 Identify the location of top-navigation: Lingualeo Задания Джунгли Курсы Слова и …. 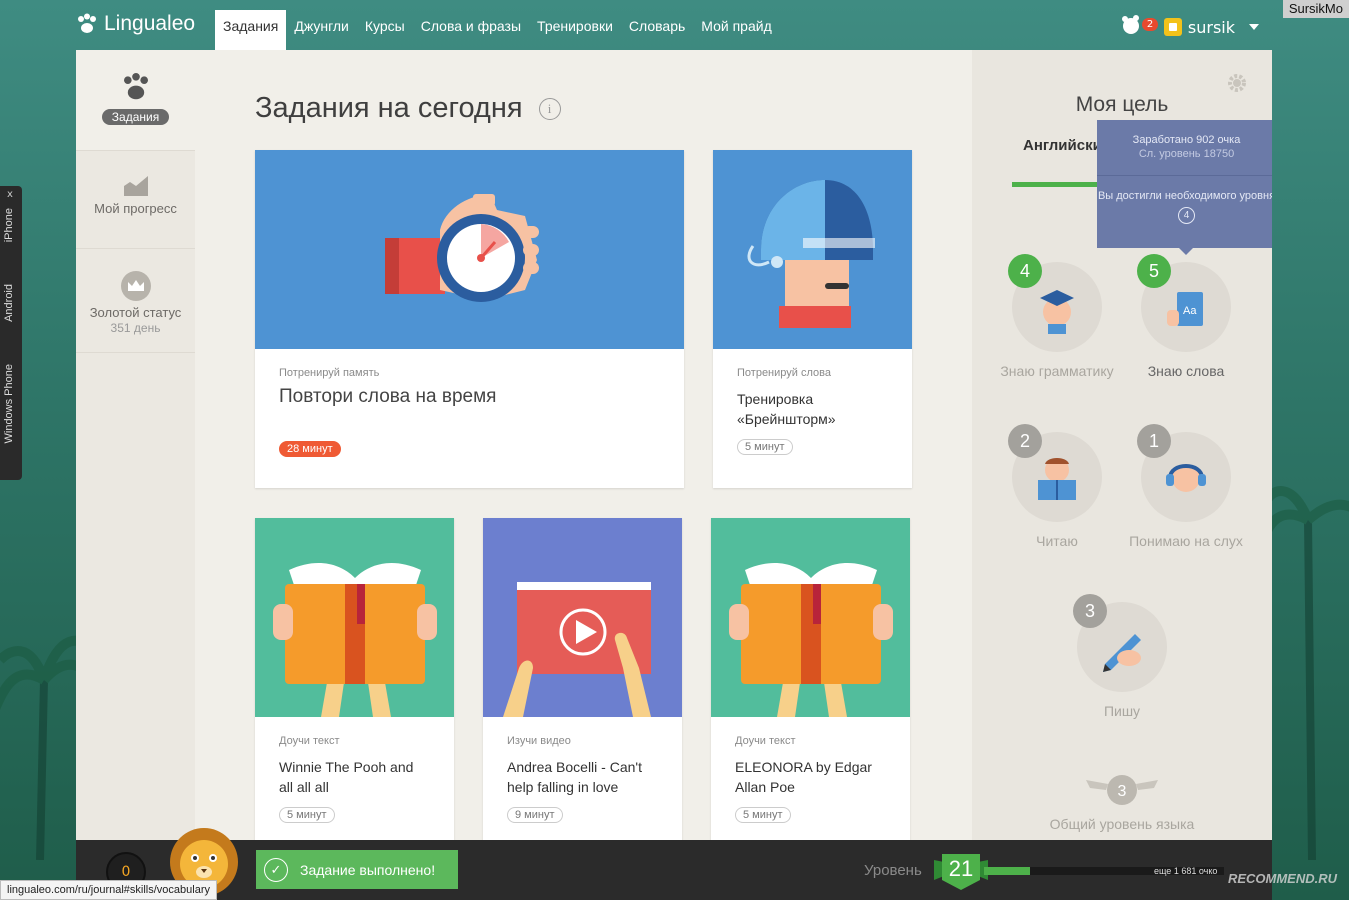
(674, 25).